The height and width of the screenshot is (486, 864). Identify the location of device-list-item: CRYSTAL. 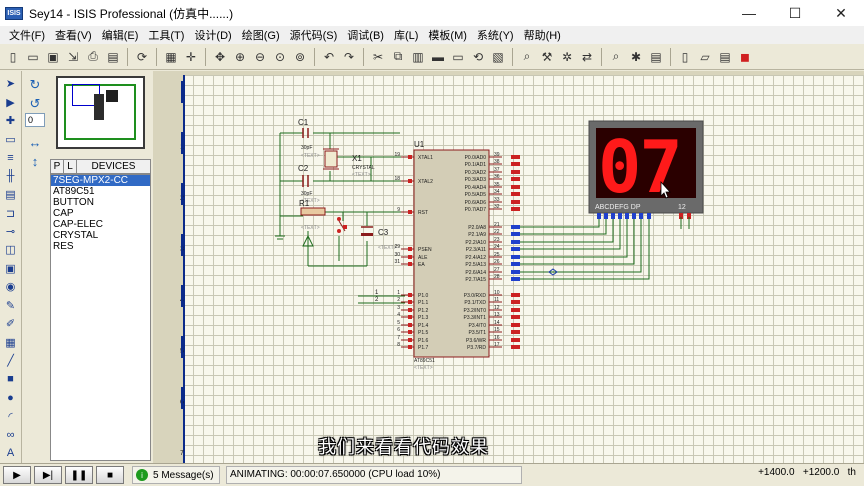
(100, 235).